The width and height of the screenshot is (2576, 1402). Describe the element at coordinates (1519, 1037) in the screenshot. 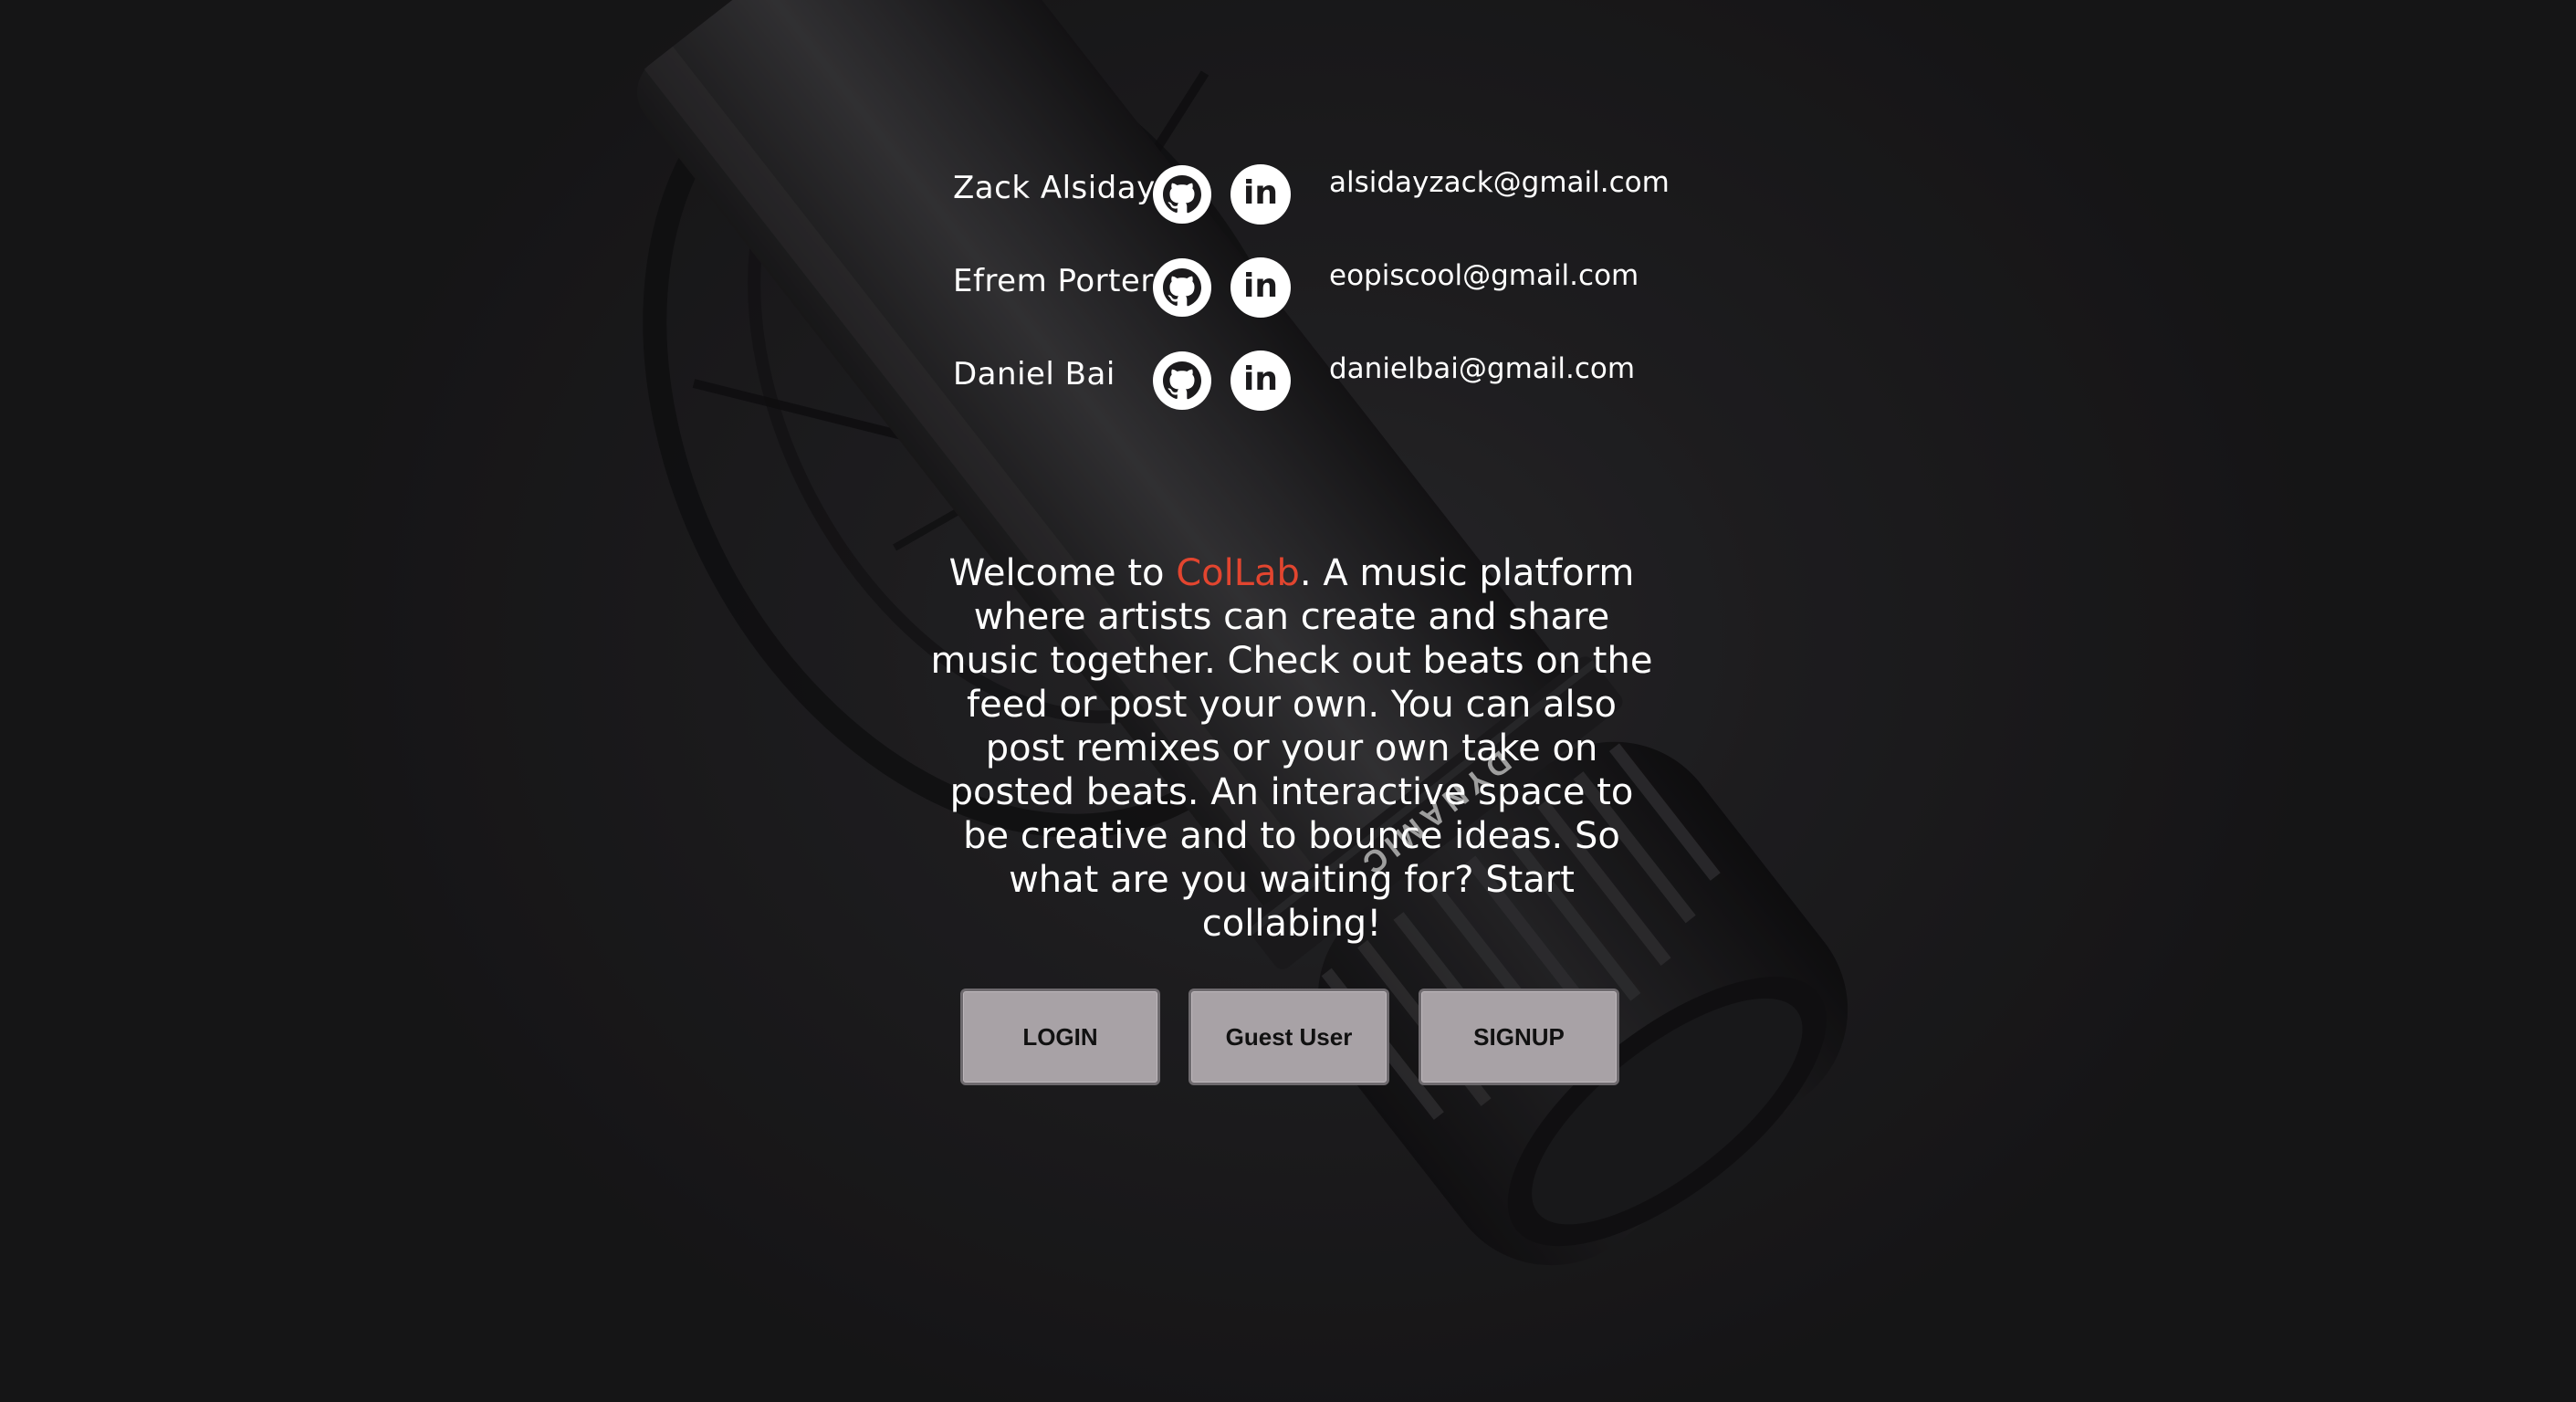

I see `signup-button: SIGNUP` at that location.